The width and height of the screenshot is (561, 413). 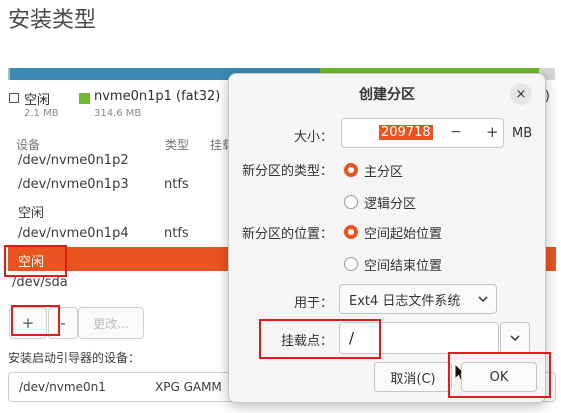 I want to click on legend-free-size: 2.1 MB, so click(x=41, y=113).